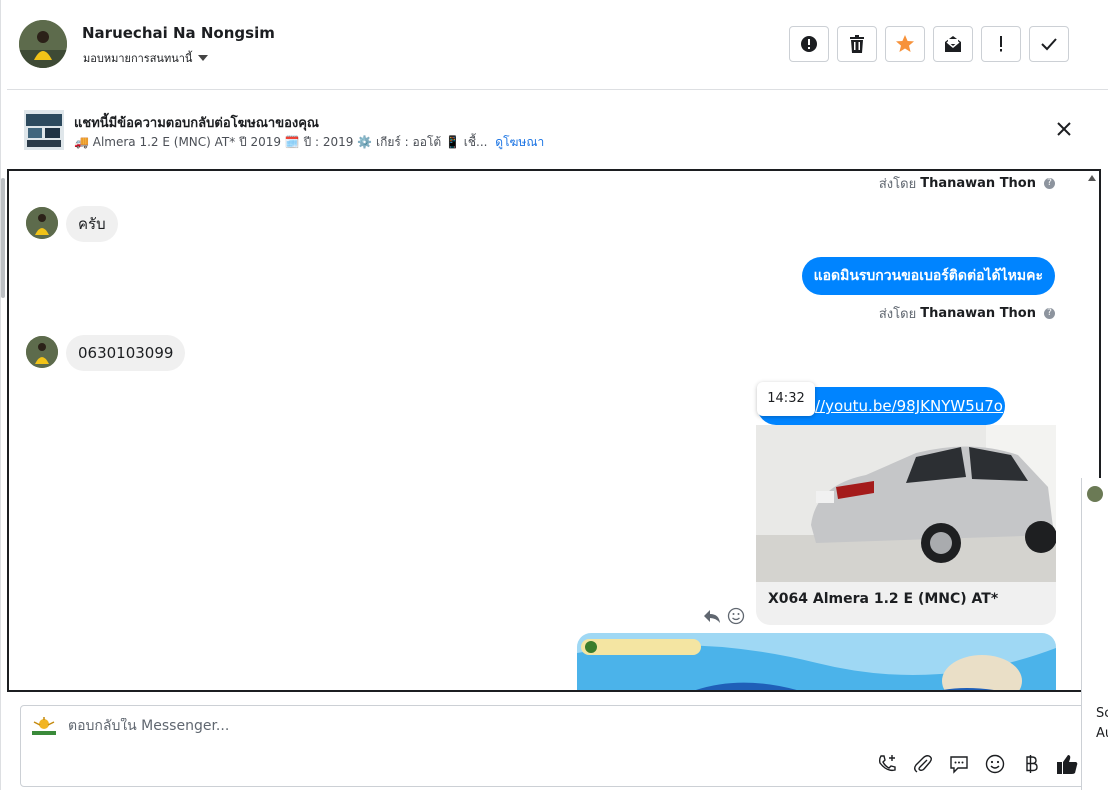 The image size is (1108, 790). What do you see at coordinates (555, 746) in the screenshot?
I see `reply-composer` at bounding box center [555, 746].